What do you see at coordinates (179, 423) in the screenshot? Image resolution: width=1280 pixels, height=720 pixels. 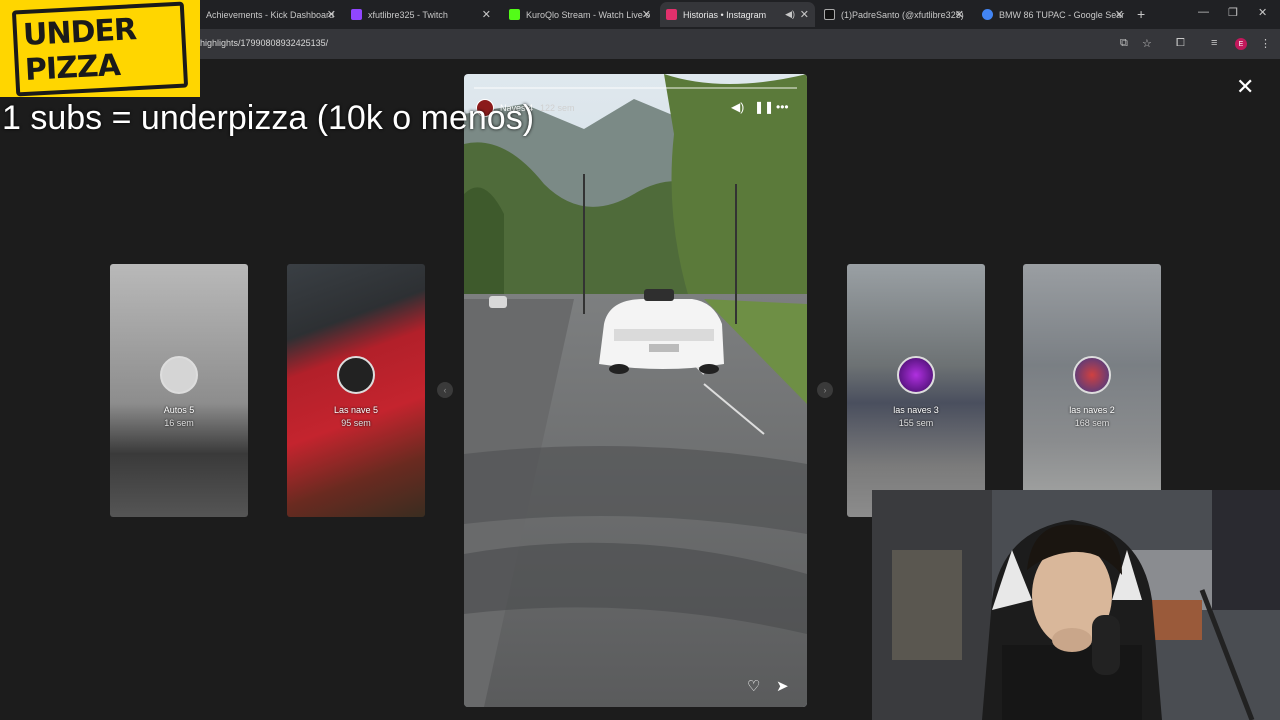 I see `story-time: 16 sem` at bounding box center [179, 423].